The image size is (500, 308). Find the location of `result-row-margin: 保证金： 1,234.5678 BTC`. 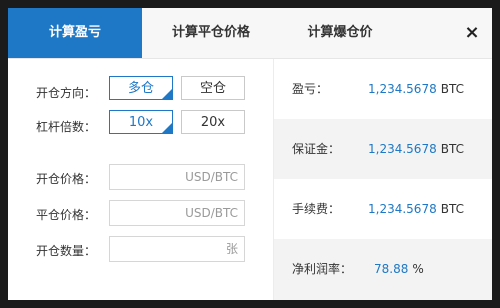

result-row-margin: 保证金： 1,234.5678 BTC is located at coordinates (383, 149).